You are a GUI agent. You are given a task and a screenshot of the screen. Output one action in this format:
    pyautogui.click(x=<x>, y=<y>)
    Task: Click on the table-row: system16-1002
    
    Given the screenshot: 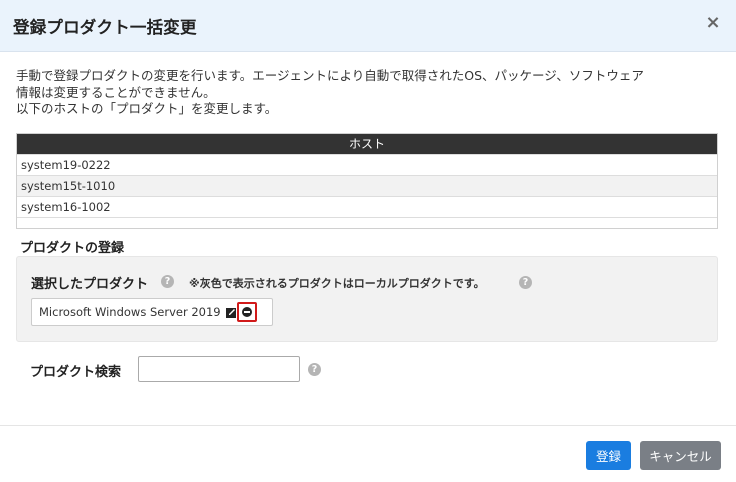 What is the action you would take?
    pyautogui.click(x=367, y=206)
    